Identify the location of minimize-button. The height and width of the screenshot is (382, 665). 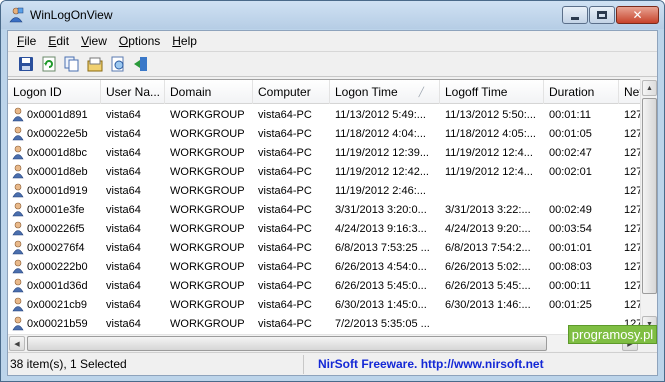
(575, 15).